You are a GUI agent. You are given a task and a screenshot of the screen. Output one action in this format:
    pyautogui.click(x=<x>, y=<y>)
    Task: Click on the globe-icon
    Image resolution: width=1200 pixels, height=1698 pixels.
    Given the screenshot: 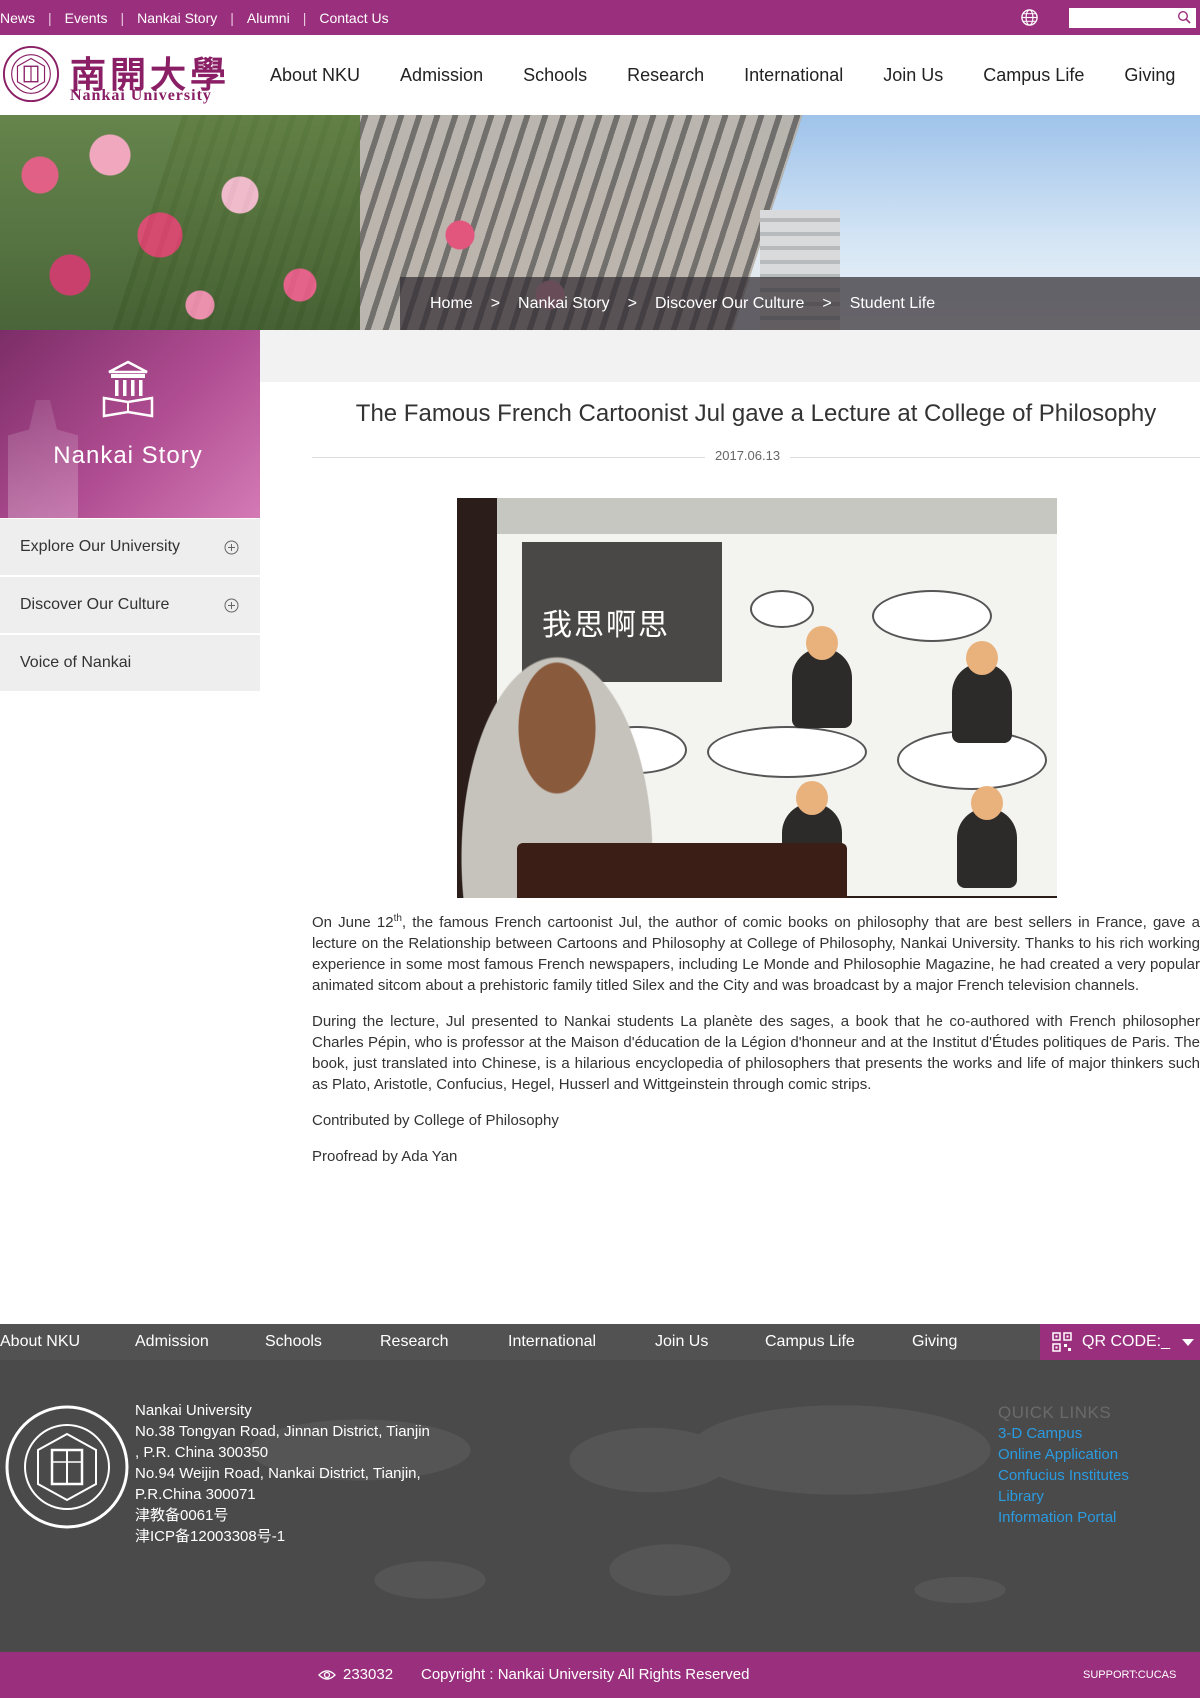 What is the action you would take?
    pyautogui.click(x=1029, y=17)
    